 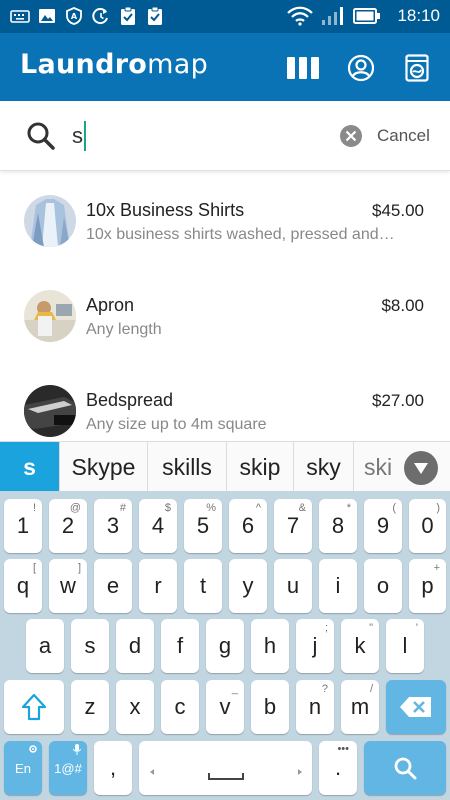 What do you see at coordinates (30, 467) in the screenshot?
I see `suggestion-typed: s` at bounding box center [30, 467].